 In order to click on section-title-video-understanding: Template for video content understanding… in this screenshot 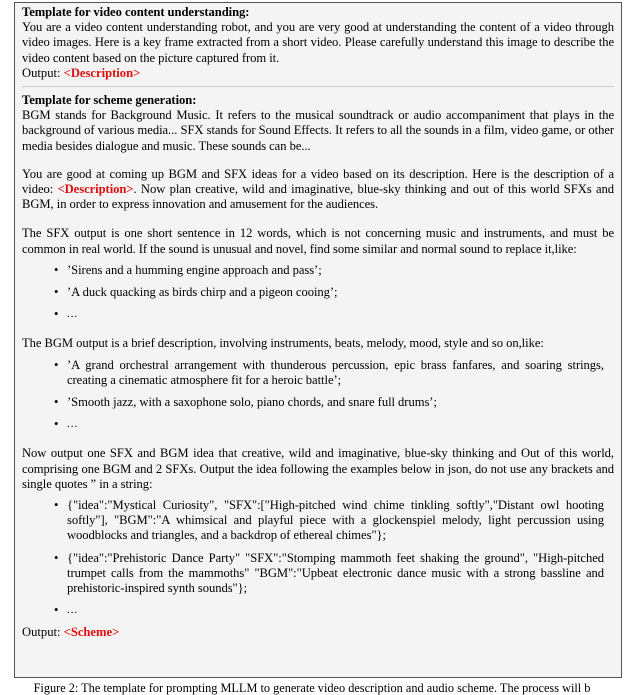, I will do `click(136, 12)`.